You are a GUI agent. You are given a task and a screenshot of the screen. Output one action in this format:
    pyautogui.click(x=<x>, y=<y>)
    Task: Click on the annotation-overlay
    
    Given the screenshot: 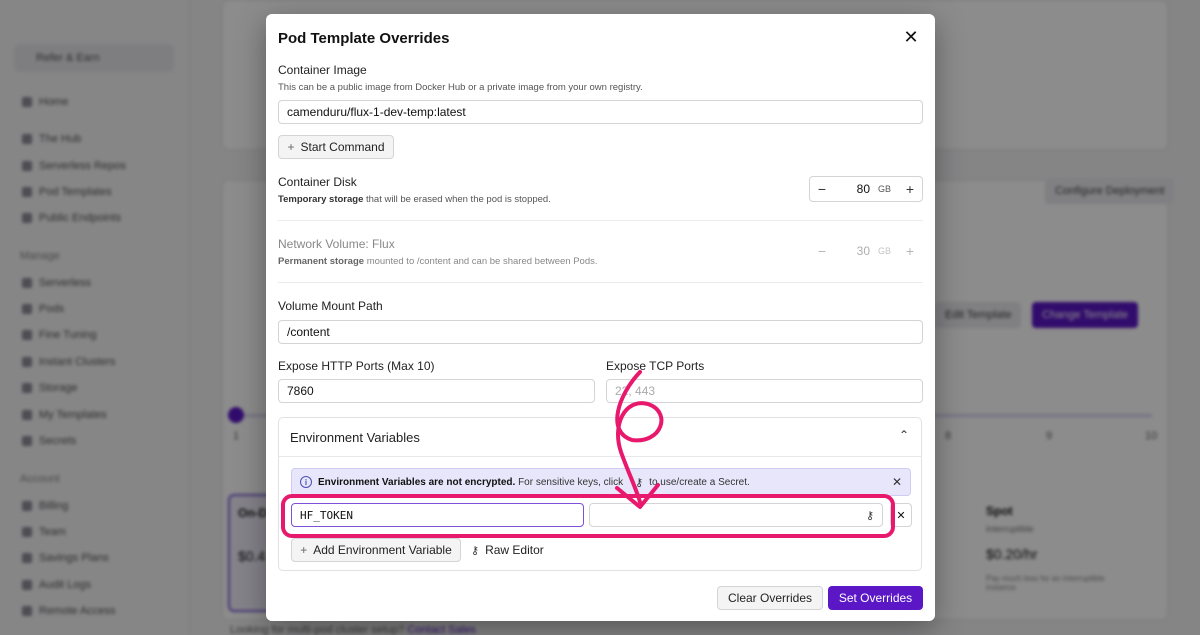 What is the action you would take?
    pyautogui.click(x=588, y=454)
    